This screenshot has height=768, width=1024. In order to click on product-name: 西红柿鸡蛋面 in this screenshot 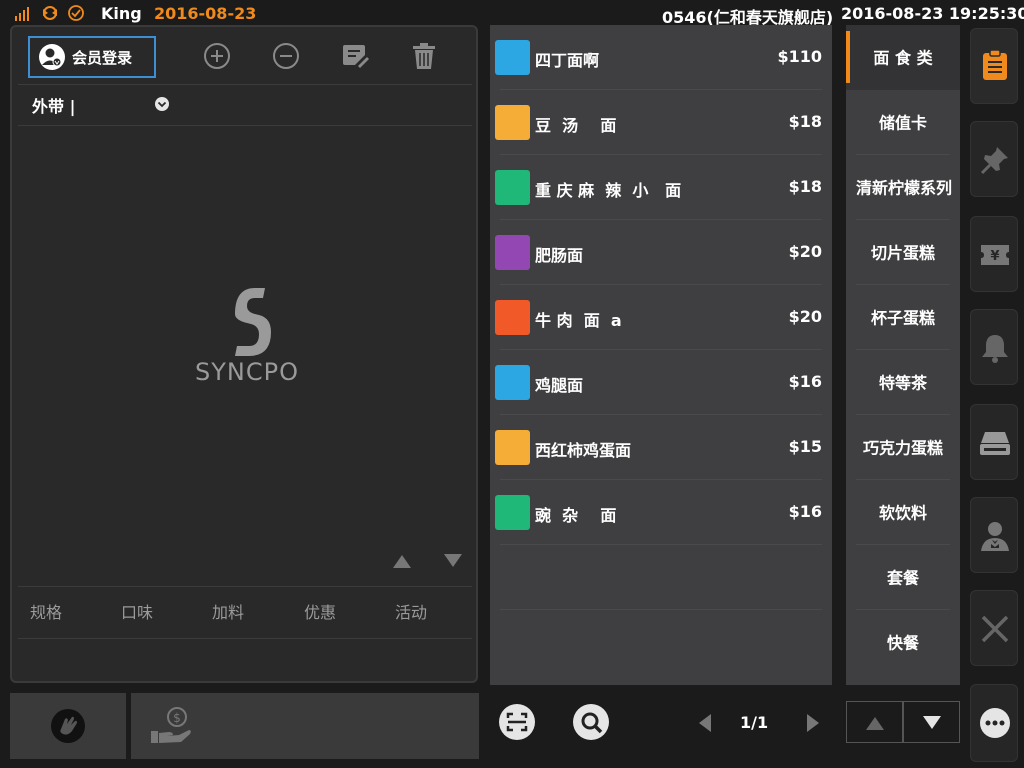, I will do `click(583, 450)`.